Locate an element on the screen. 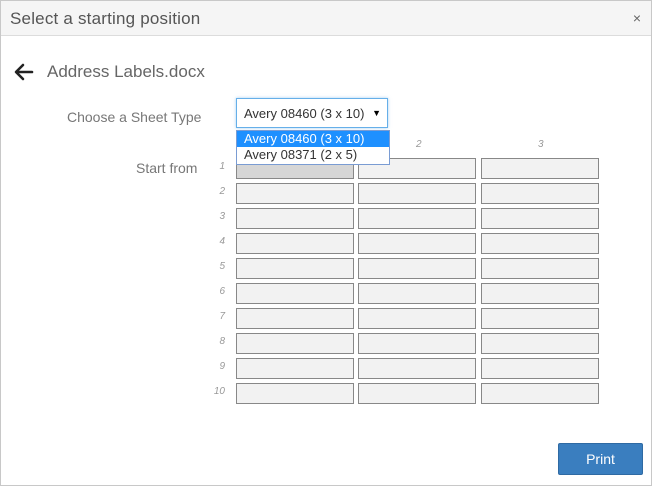  arrow-left-icon is located at coordinates (24, 72).